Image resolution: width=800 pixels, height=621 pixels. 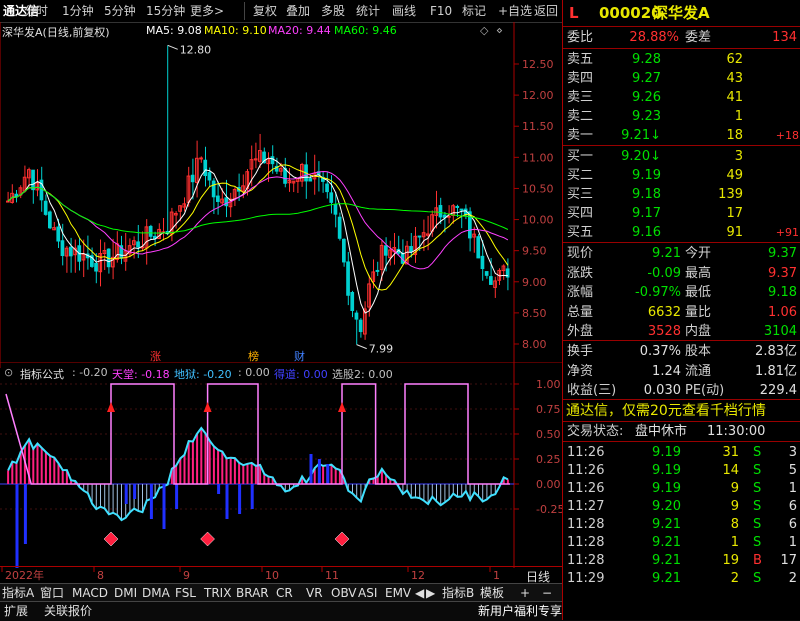 I want to click on indicator-name: 指标公式, so click(x=42, y=374).